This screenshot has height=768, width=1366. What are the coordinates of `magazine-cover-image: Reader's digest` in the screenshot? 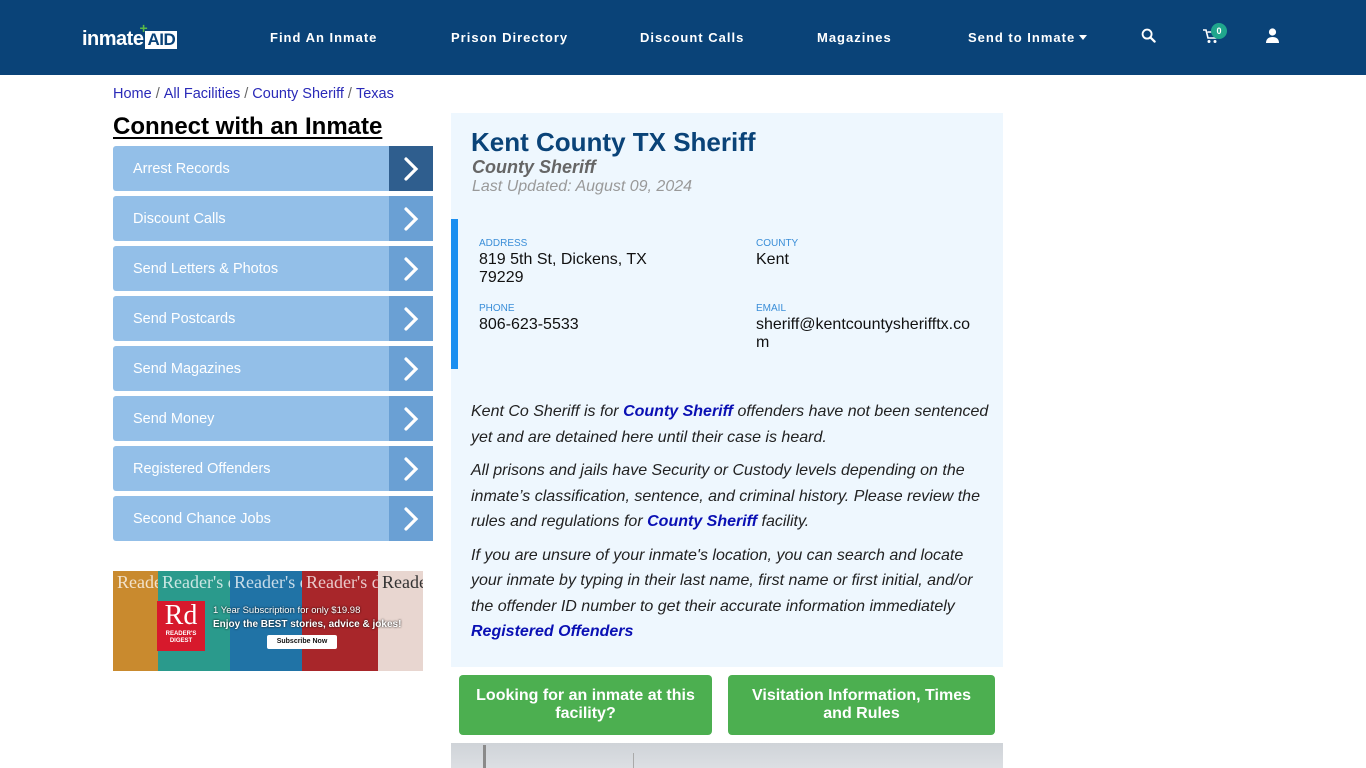 It's located at (135, 621).